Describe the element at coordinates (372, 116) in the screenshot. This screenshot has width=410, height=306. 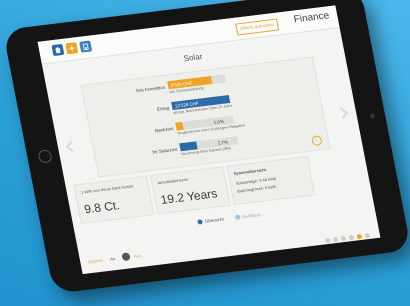
I see `camera-icon` at that location.